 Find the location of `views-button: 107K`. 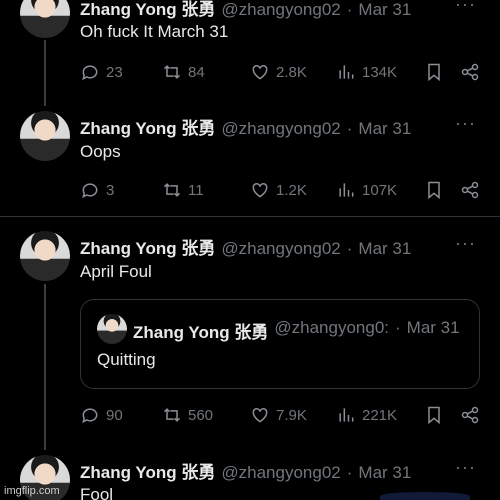

views-button: 107K is located at coordinates (380, 190).